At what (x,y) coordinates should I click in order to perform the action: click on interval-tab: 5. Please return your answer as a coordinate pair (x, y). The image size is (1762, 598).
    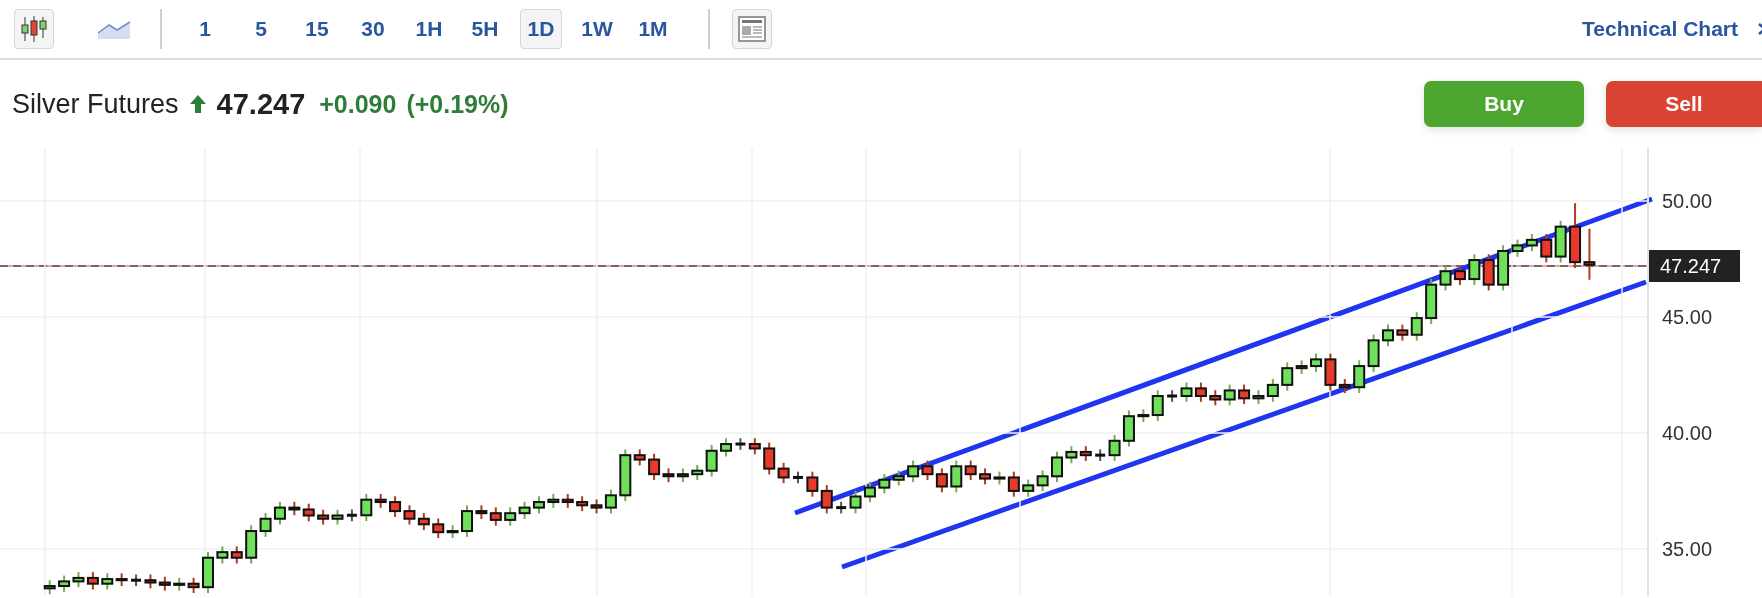
    Looking at the image, I should click on (261, 29).